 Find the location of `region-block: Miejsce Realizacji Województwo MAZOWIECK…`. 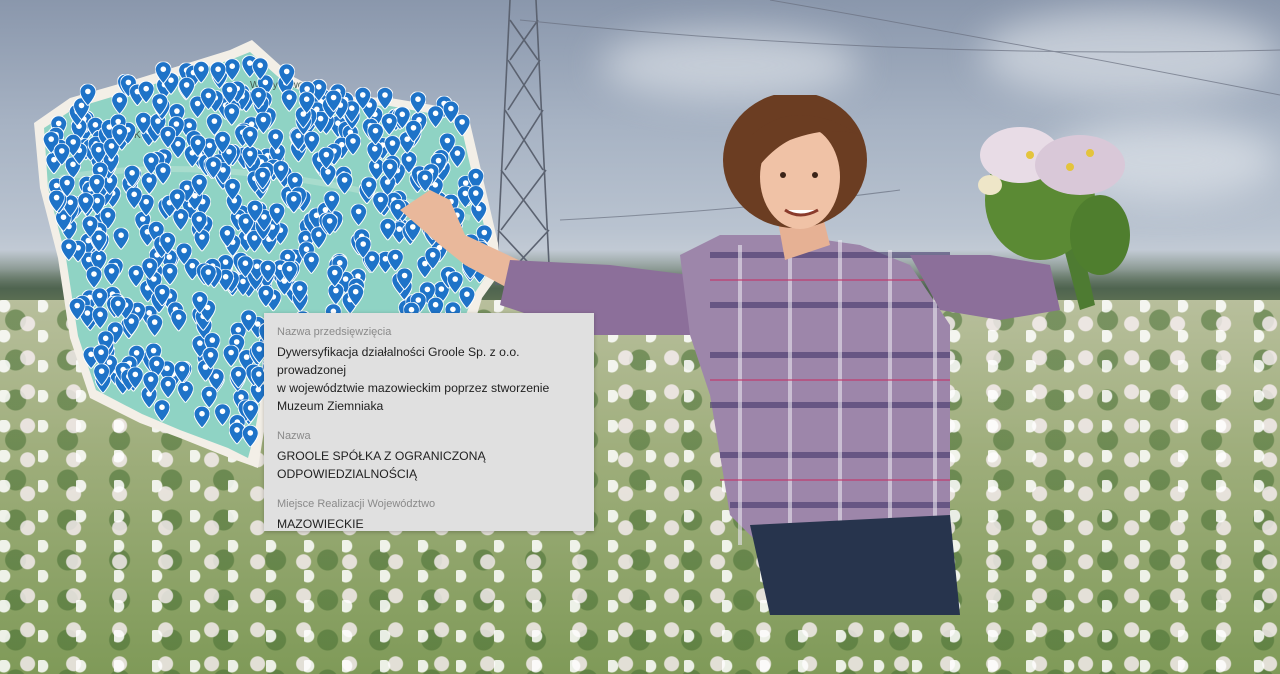

region-block: Miejsce Realizacji Województwo MAZOWIECK… is located at coordinates (435, 515).